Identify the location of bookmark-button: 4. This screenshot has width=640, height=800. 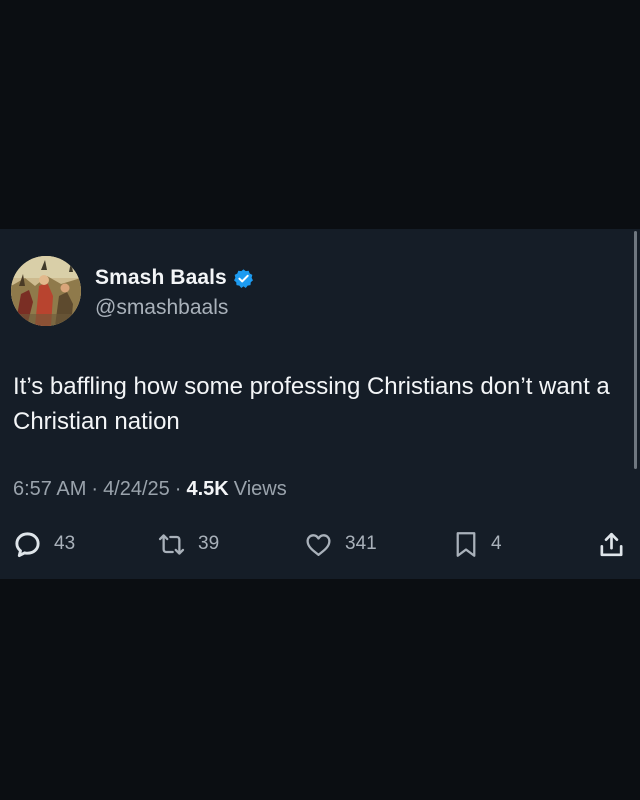
(477, 544).